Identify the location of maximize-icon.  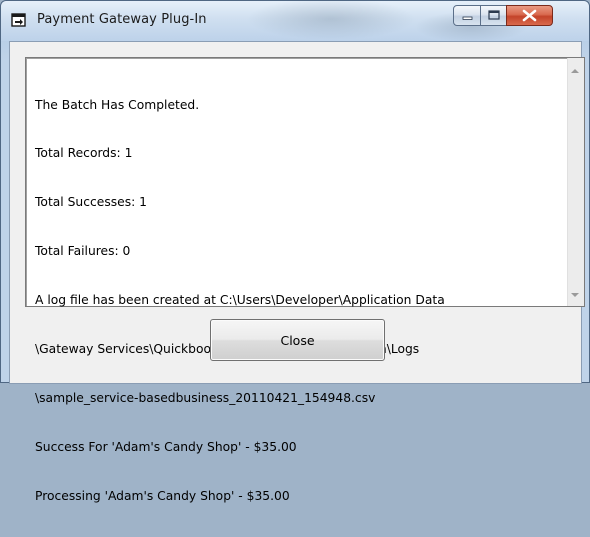
(494, 15).